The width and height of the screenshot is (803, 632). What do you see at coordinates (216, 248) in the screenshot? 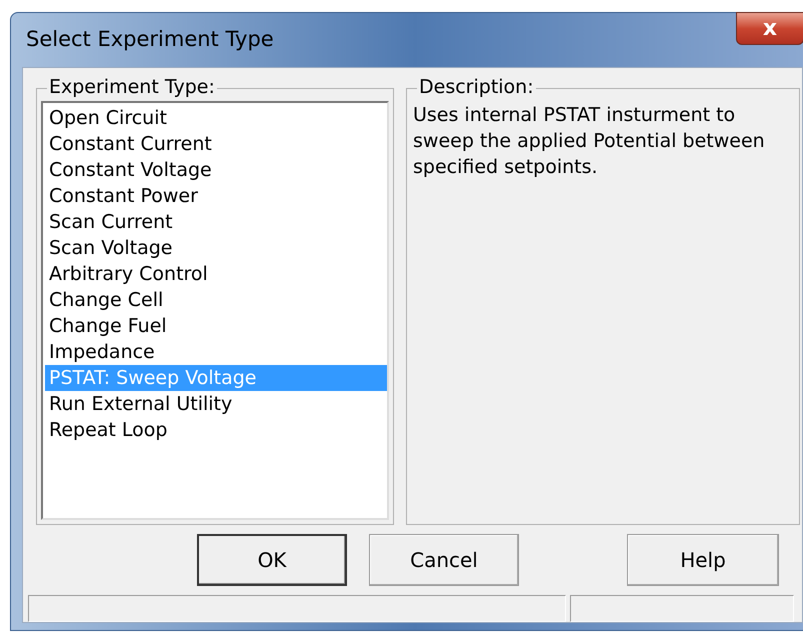
I see `list-item: Scan Voltage` at bounding box center [216, 248].